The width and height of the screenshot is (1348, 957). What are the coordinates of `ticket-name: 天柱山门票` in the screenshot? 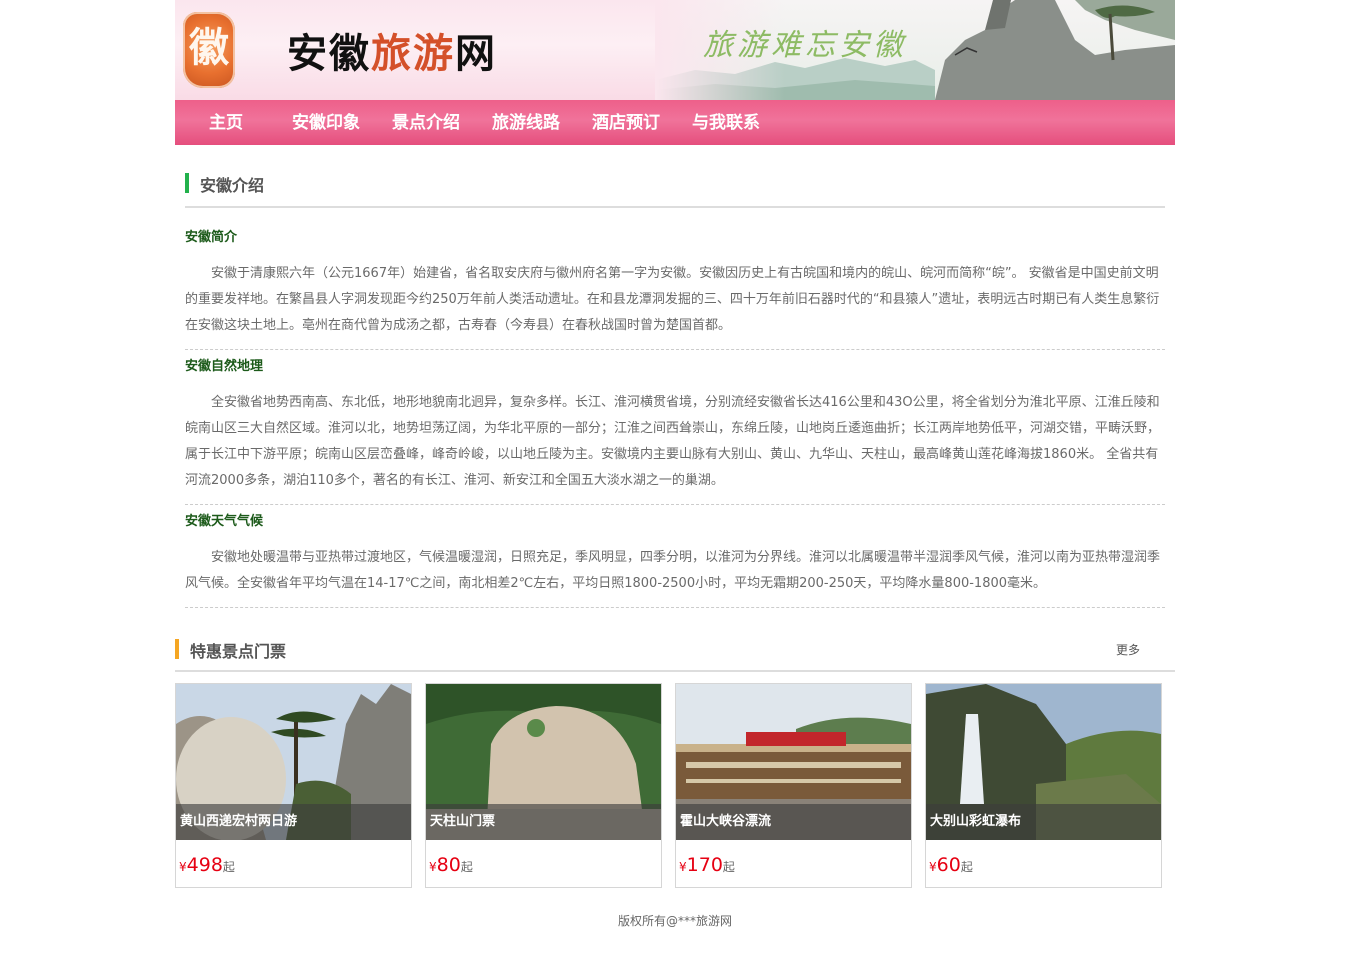 It's located at (543, 822).